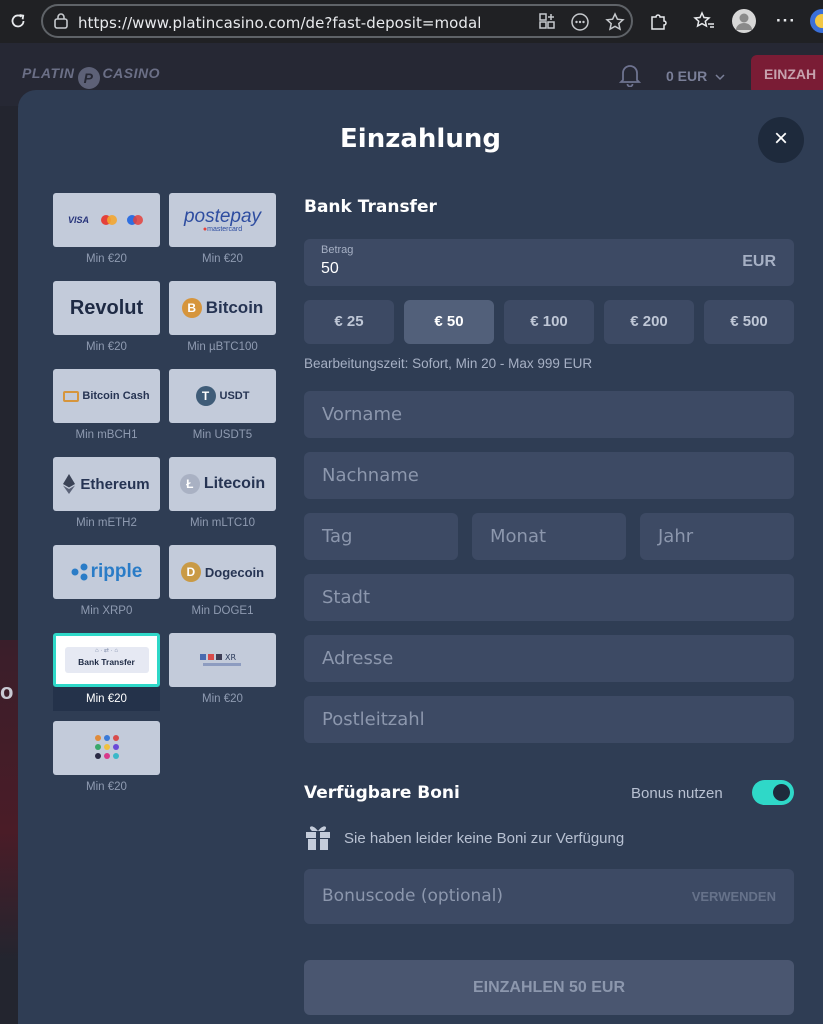  I want to click on maestro-icon, so click(135, 220).